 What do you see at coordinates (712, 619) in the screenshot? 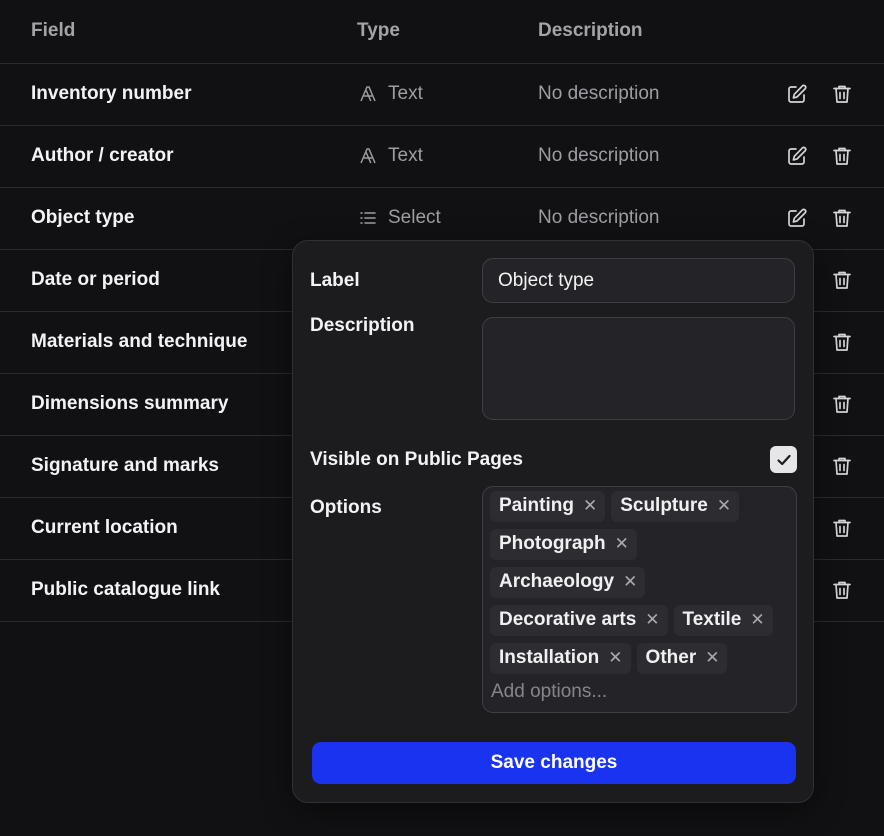
I see `option-tag-label: Textile` at bounding box center [712, 619].